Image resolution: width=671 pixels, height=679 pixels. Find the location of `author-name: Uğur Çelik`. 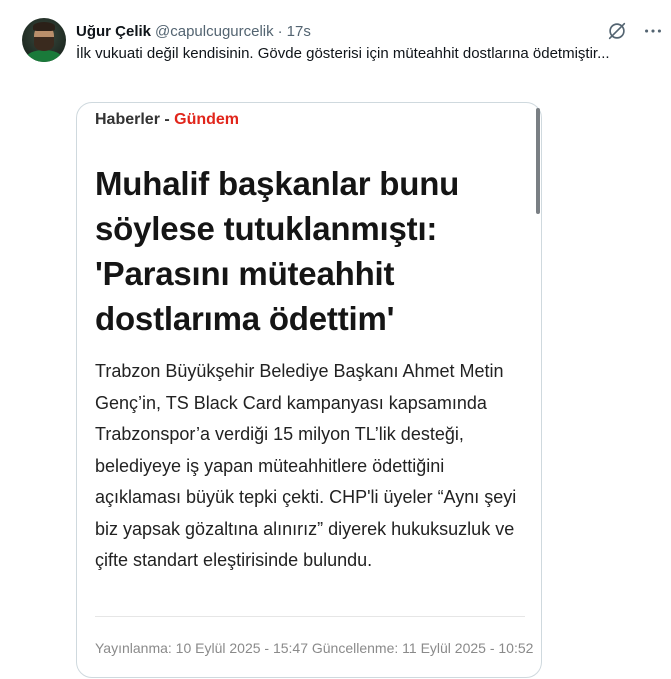

author-name: Uğur Çelik is located at coordinates (113, 31).